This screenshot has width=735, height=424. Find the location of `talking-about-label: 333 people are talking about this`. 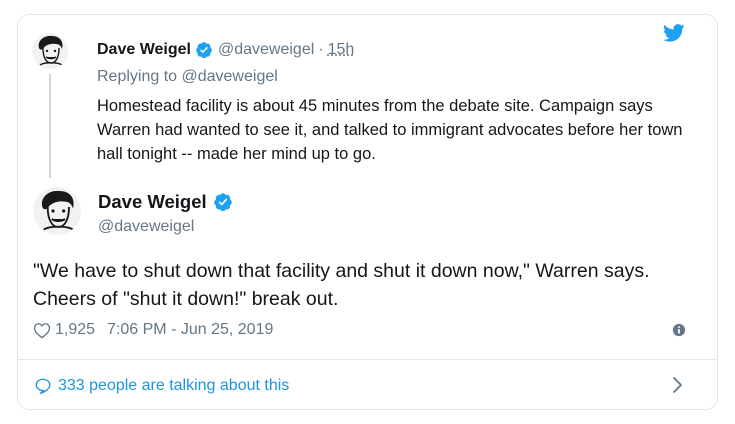

talking-about-label: 333 people are talking about this is located at coordinates (174, 385).